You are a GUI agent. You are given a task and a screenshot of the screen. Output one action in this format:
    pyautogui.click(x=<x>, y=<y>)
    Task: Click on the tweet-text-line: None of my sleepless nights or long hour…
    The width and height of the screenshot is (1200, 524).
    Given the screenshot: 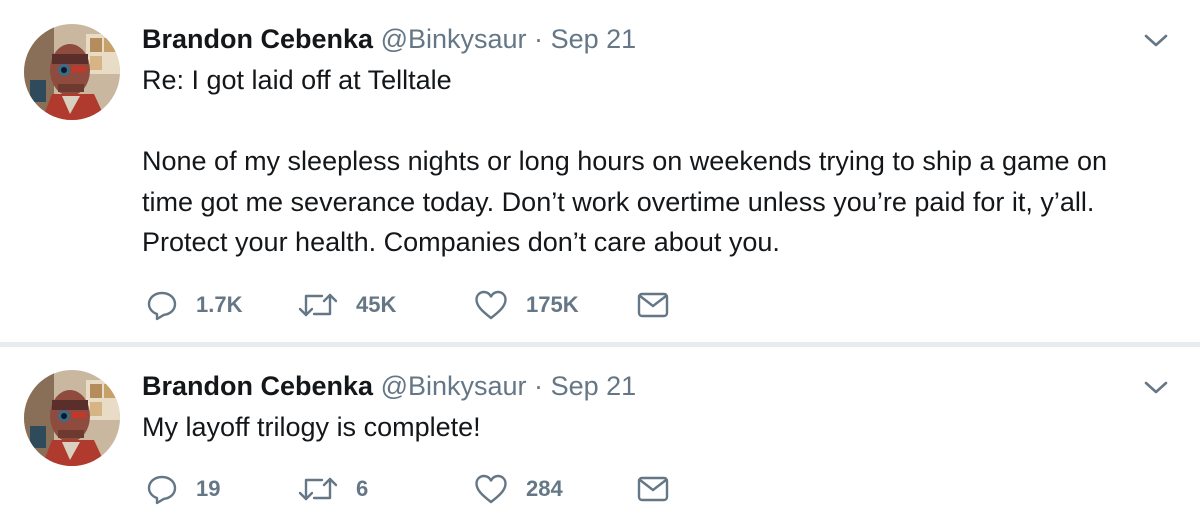 What is the action you would take?
    pyautogui.click(x=625, y=161)
    